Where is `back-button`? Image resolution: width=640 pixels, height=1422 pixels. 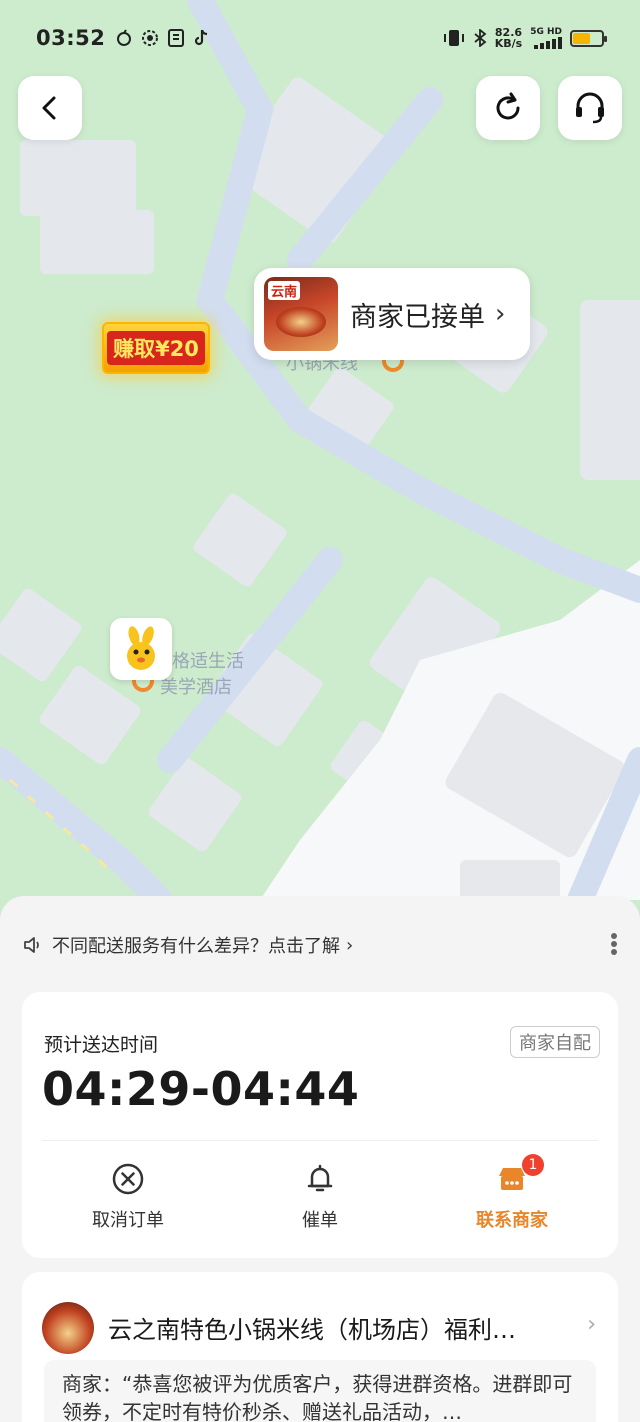
back-button is located at coordinates (50, 108).